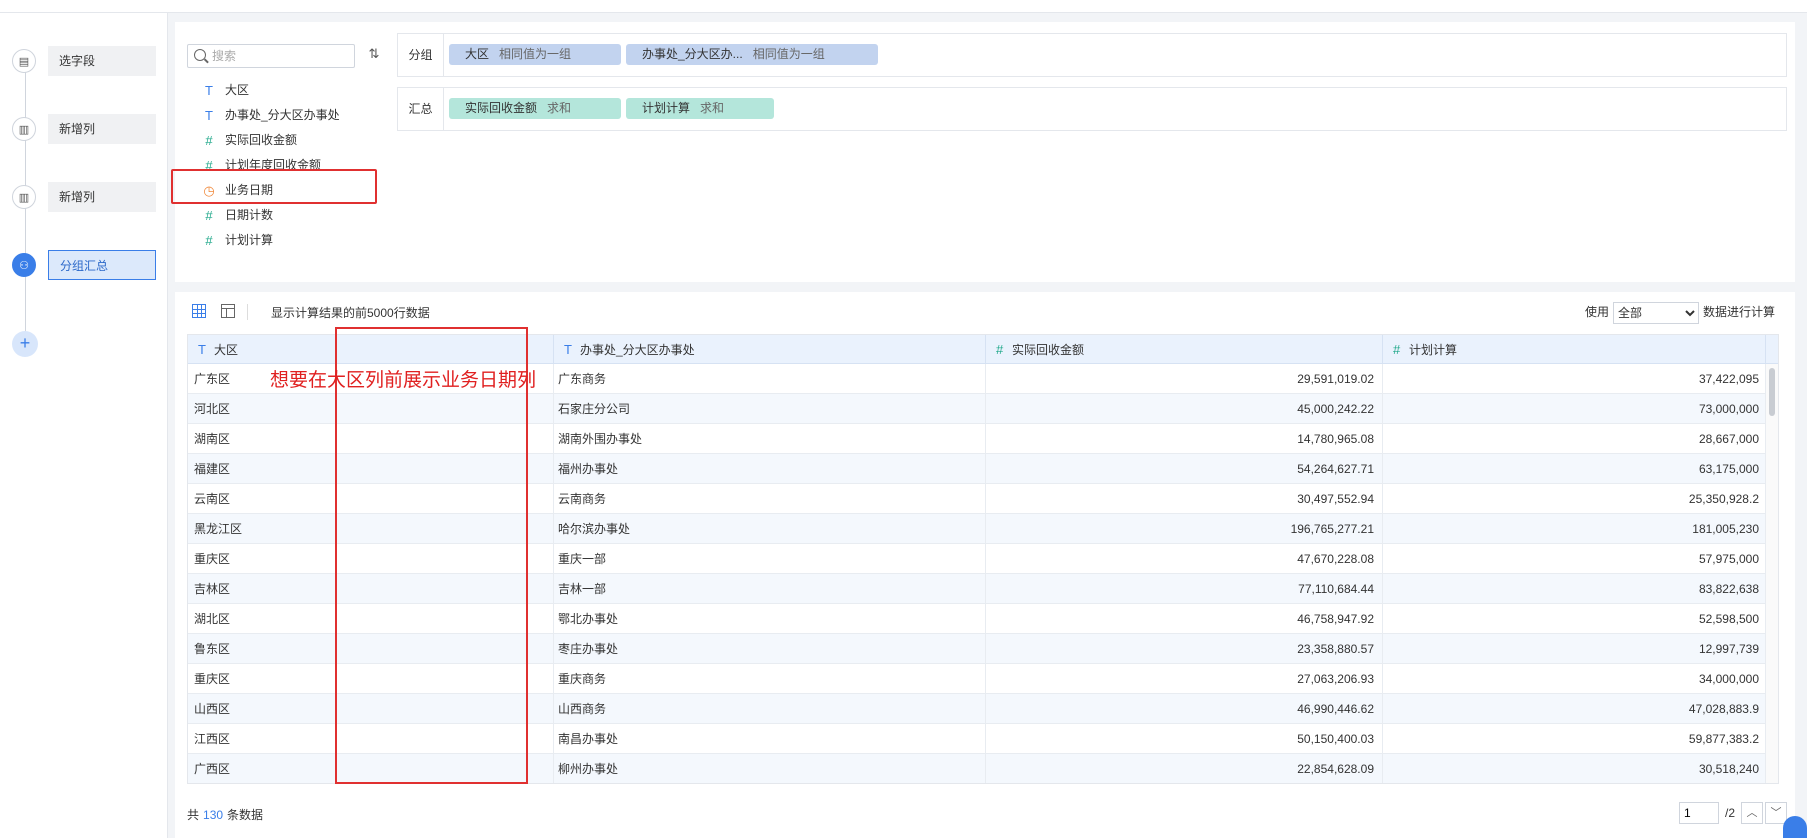 The height and width of the screenshot is (838, 1807). What do you see at coordinates (1184, 559) in the screenshot?
I see `table-cell: 47,670,228.08` at bounding box center [1184, 559].